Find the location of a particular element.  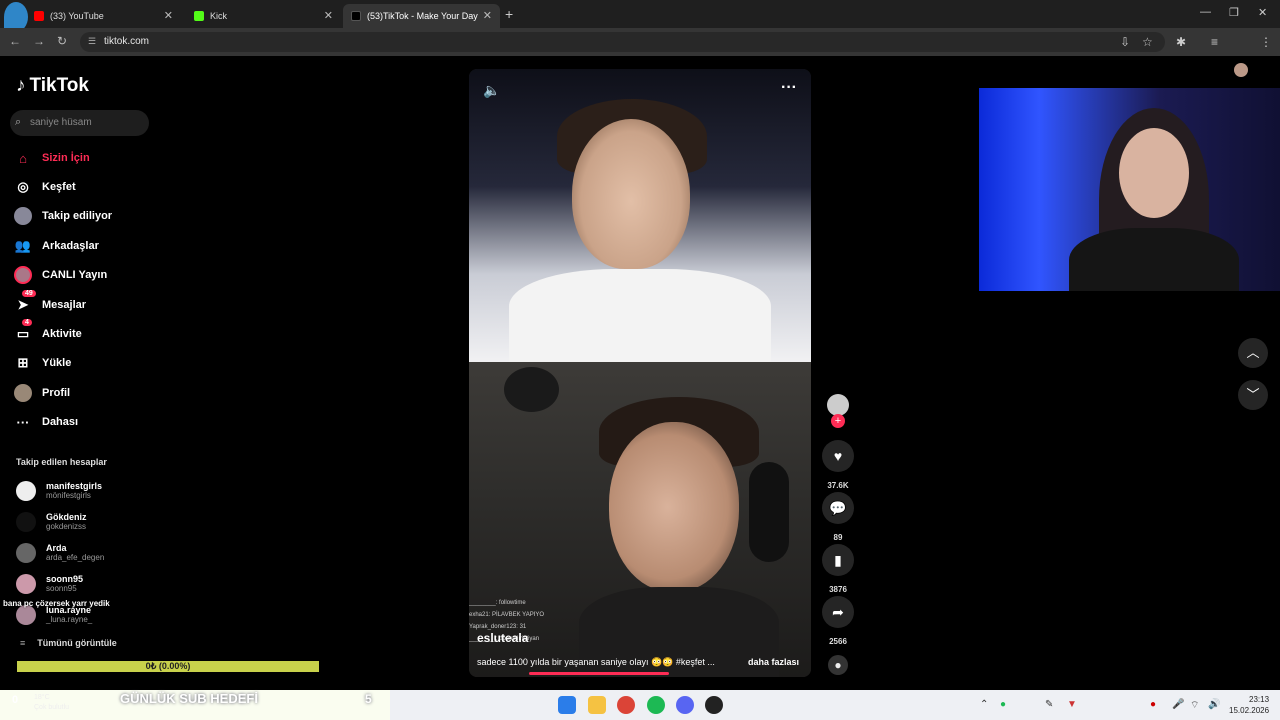

tray-expand-icon: ⌃ is located at coordinates (984, 704).